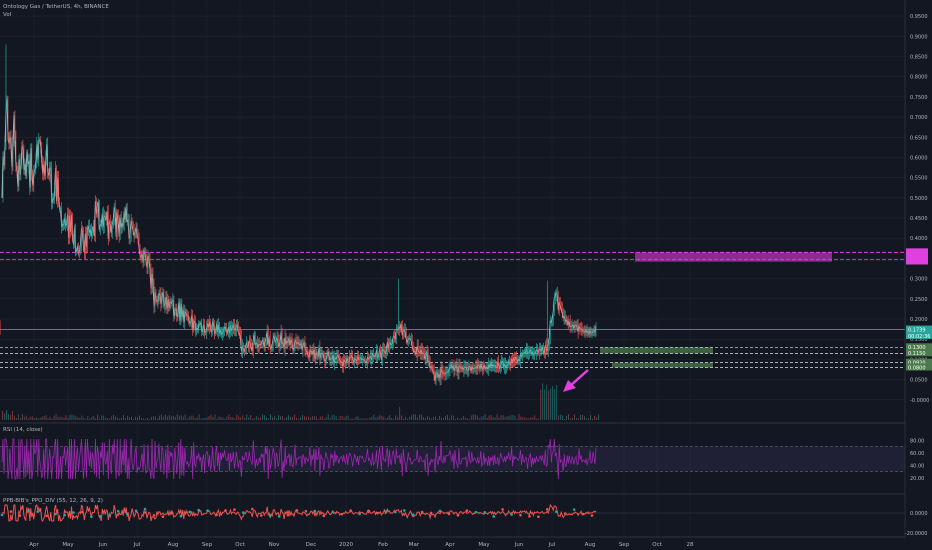  Describe the element at coordinates (414, 545) in the screenshot. I see `x-tick-label: Mar` at that location.